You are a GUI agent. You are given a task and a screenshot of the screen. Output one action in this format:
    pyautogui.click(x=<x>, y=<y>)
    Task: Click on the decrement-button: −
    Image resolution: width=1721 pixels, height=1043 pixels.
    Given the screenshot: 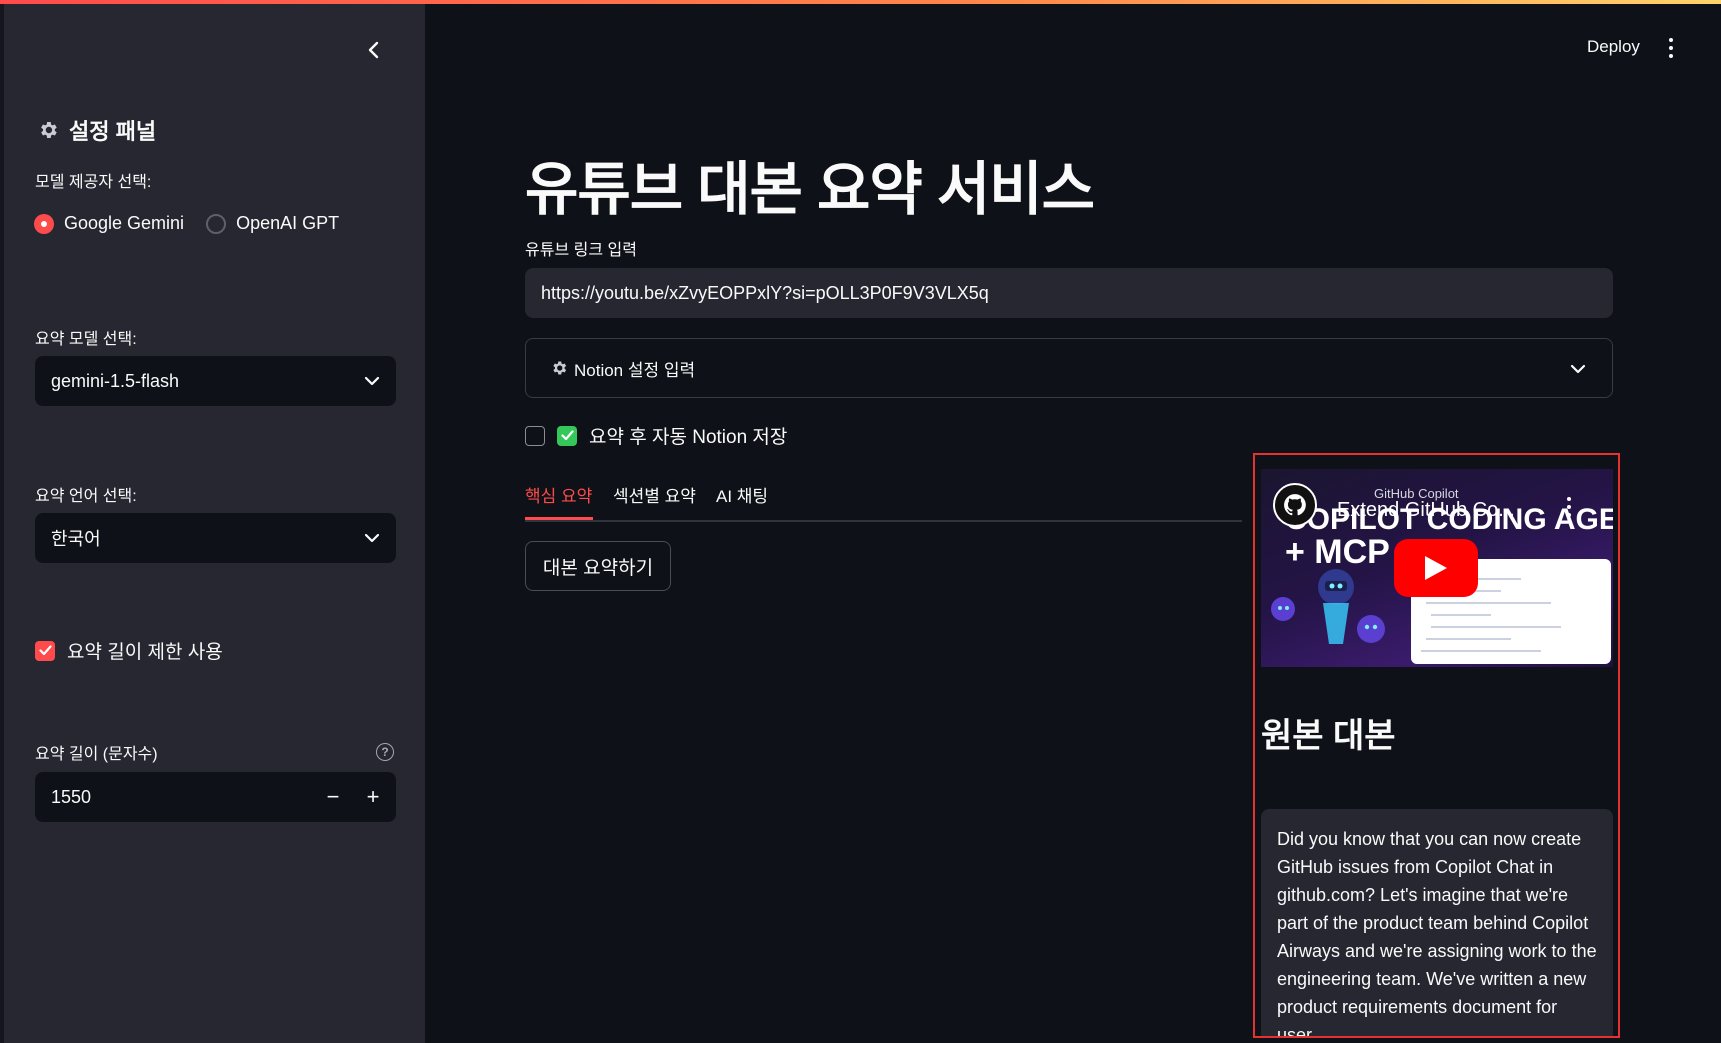 What is the action you would take?
    pyautogui.click(x=333, y=797)
    